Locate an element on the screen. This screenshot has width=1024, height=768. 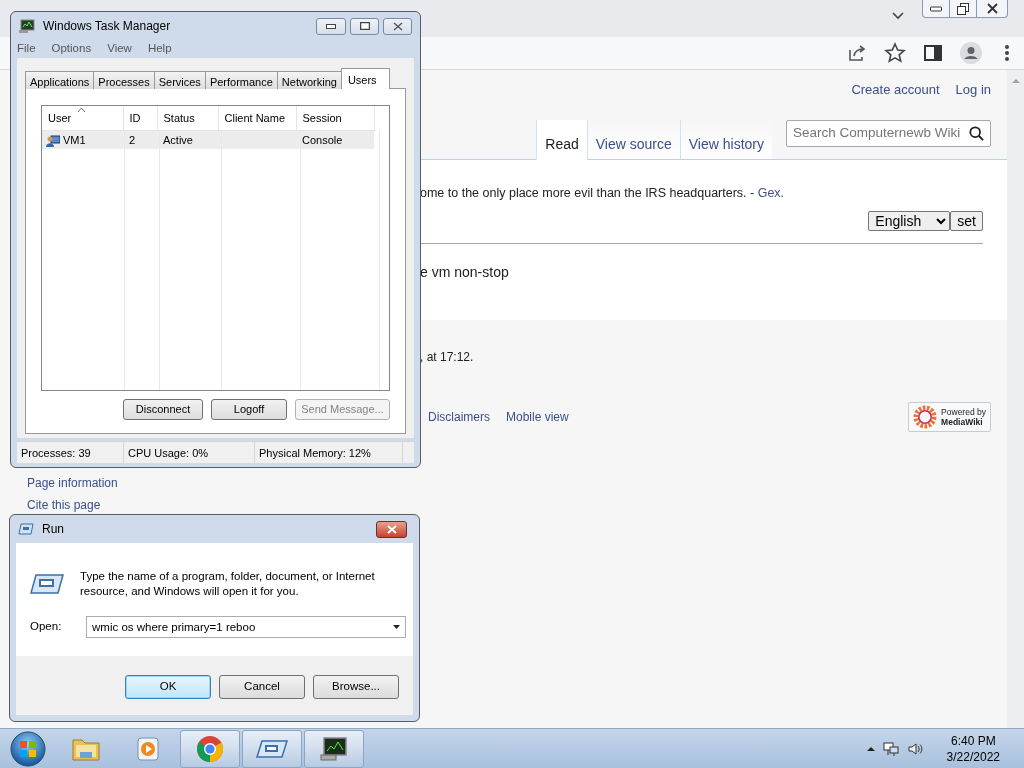
table-cell: VM1 is located at coordinates (74, 139).